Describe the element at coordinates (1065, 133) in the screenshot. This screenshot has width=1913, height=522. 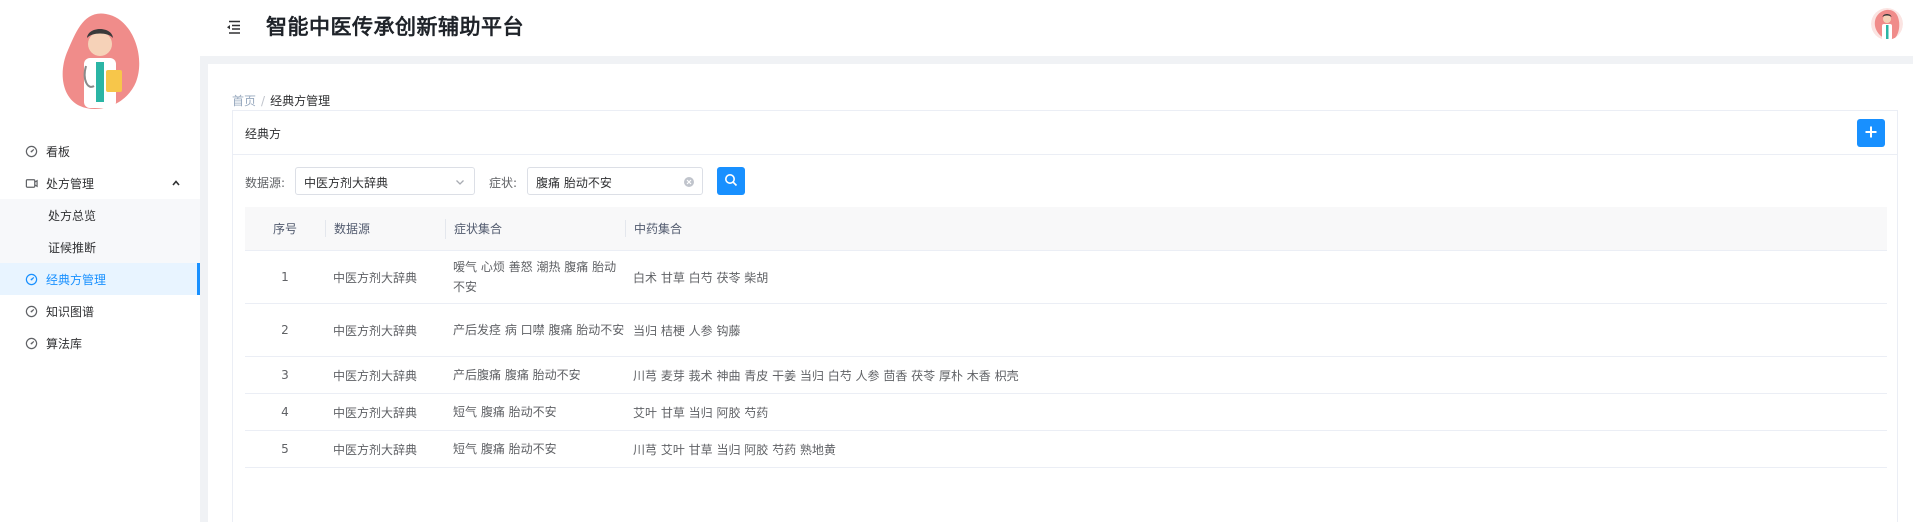
I see `card-header: 经典方` at that location.